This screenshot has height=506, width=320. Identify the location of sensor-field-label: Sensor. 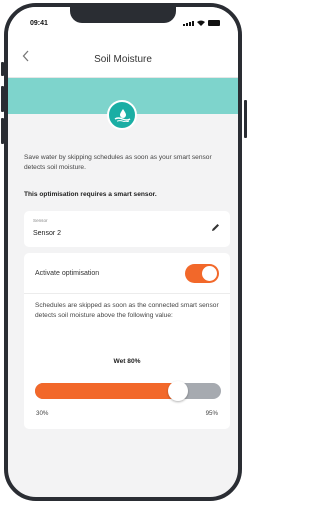
(40, 220).